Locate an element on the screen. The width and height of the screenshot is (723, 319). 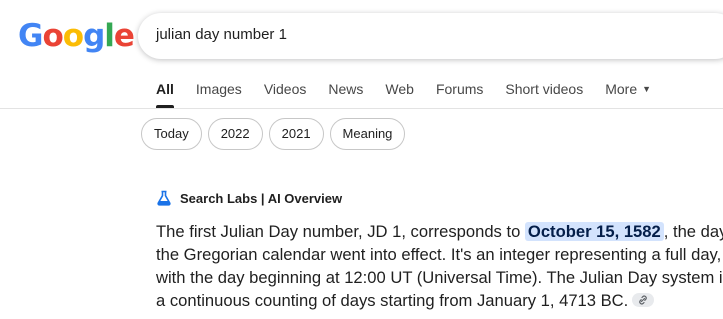
ai-overview-label: Search Labs | AI Overview is located at coordinates (261, 198).